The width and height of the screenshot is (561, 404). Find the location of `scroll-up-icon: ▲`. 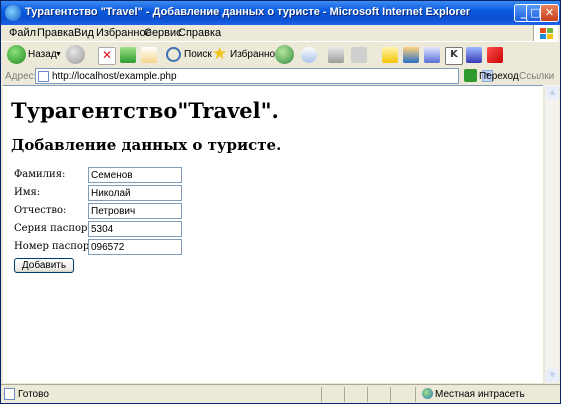

scroll-up-icon: ▲ is located at coordinates (552, 92).